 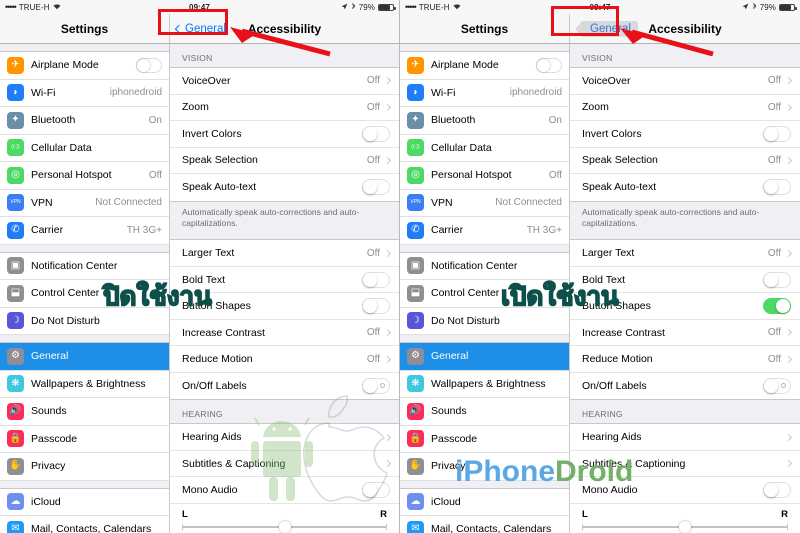 I want to click on row-label: Speak Selection, so click(x=220, y=160).